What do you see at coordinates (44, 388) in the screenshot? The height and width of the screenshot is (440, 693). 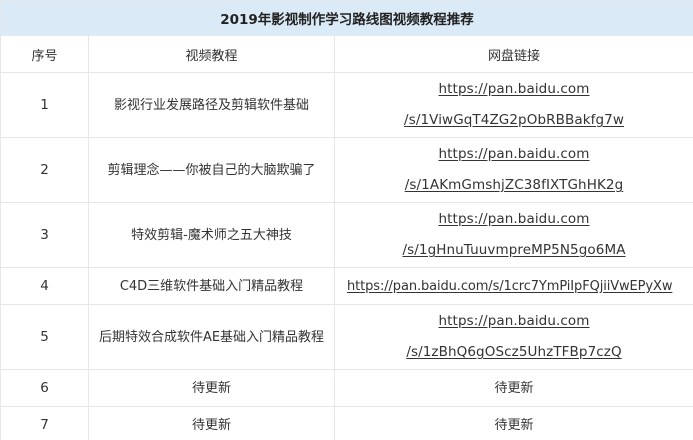 I see `row-index: 6` at bounding box center [44, 388].